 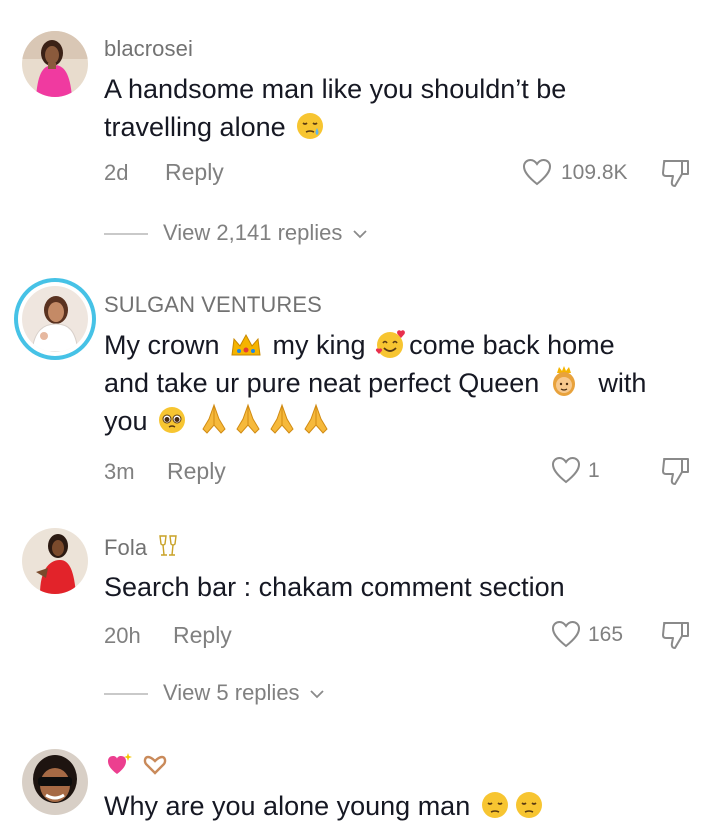 What do you see at coordinates (126, 547) in the screenshot?
I see `username-label: Fola` at bounding box center [126, 547].